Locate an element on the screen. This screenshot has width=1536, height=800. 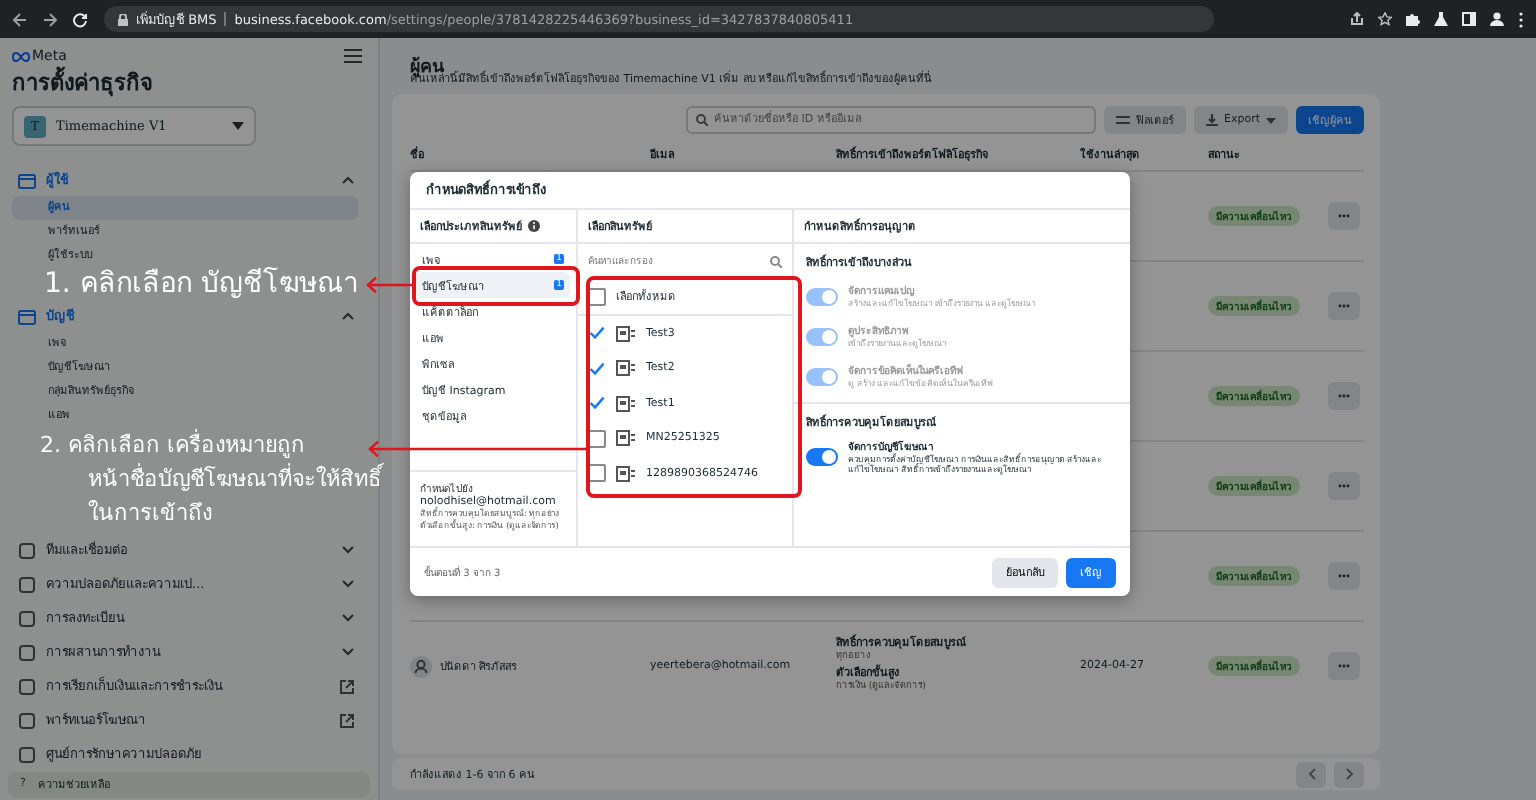
forward-icon is located at coordinates (50, 19).